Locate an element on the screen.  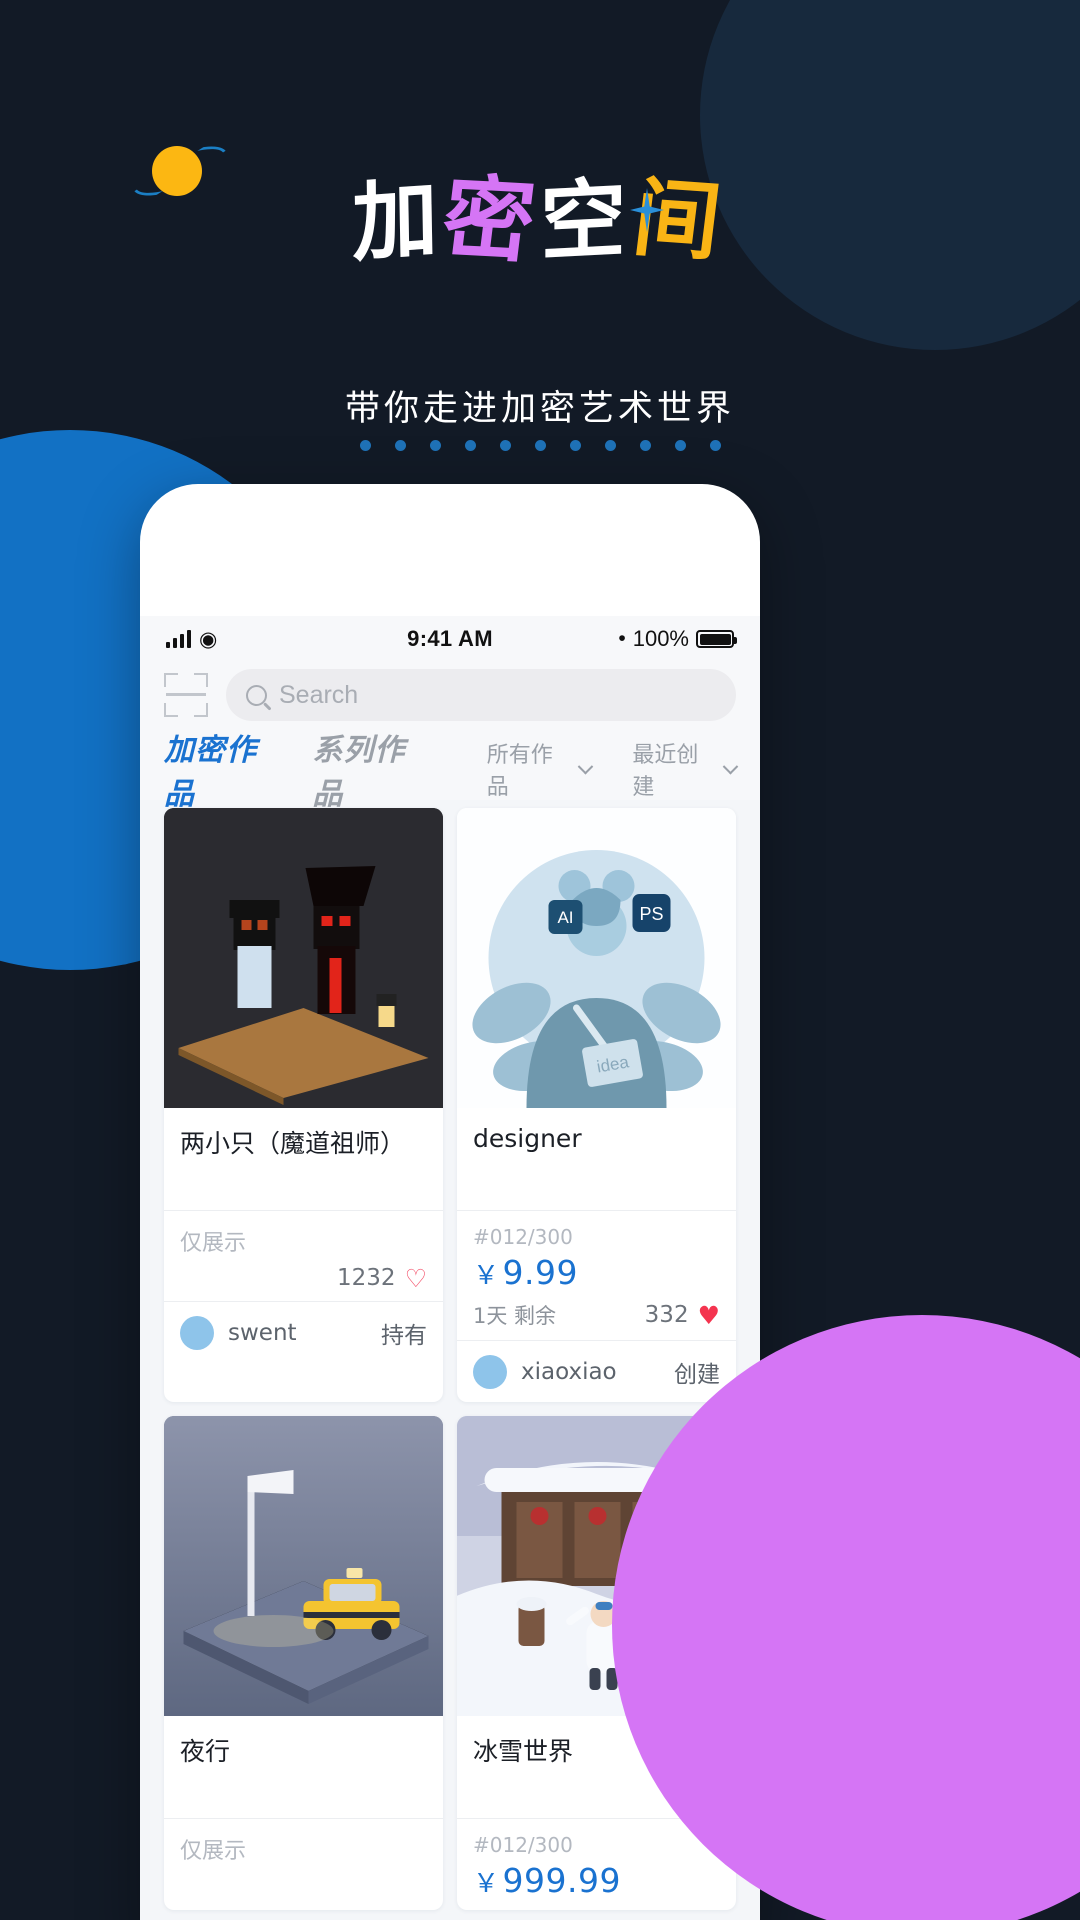
like-counter: 332 ♥ is located at coordinates (682, 1315).